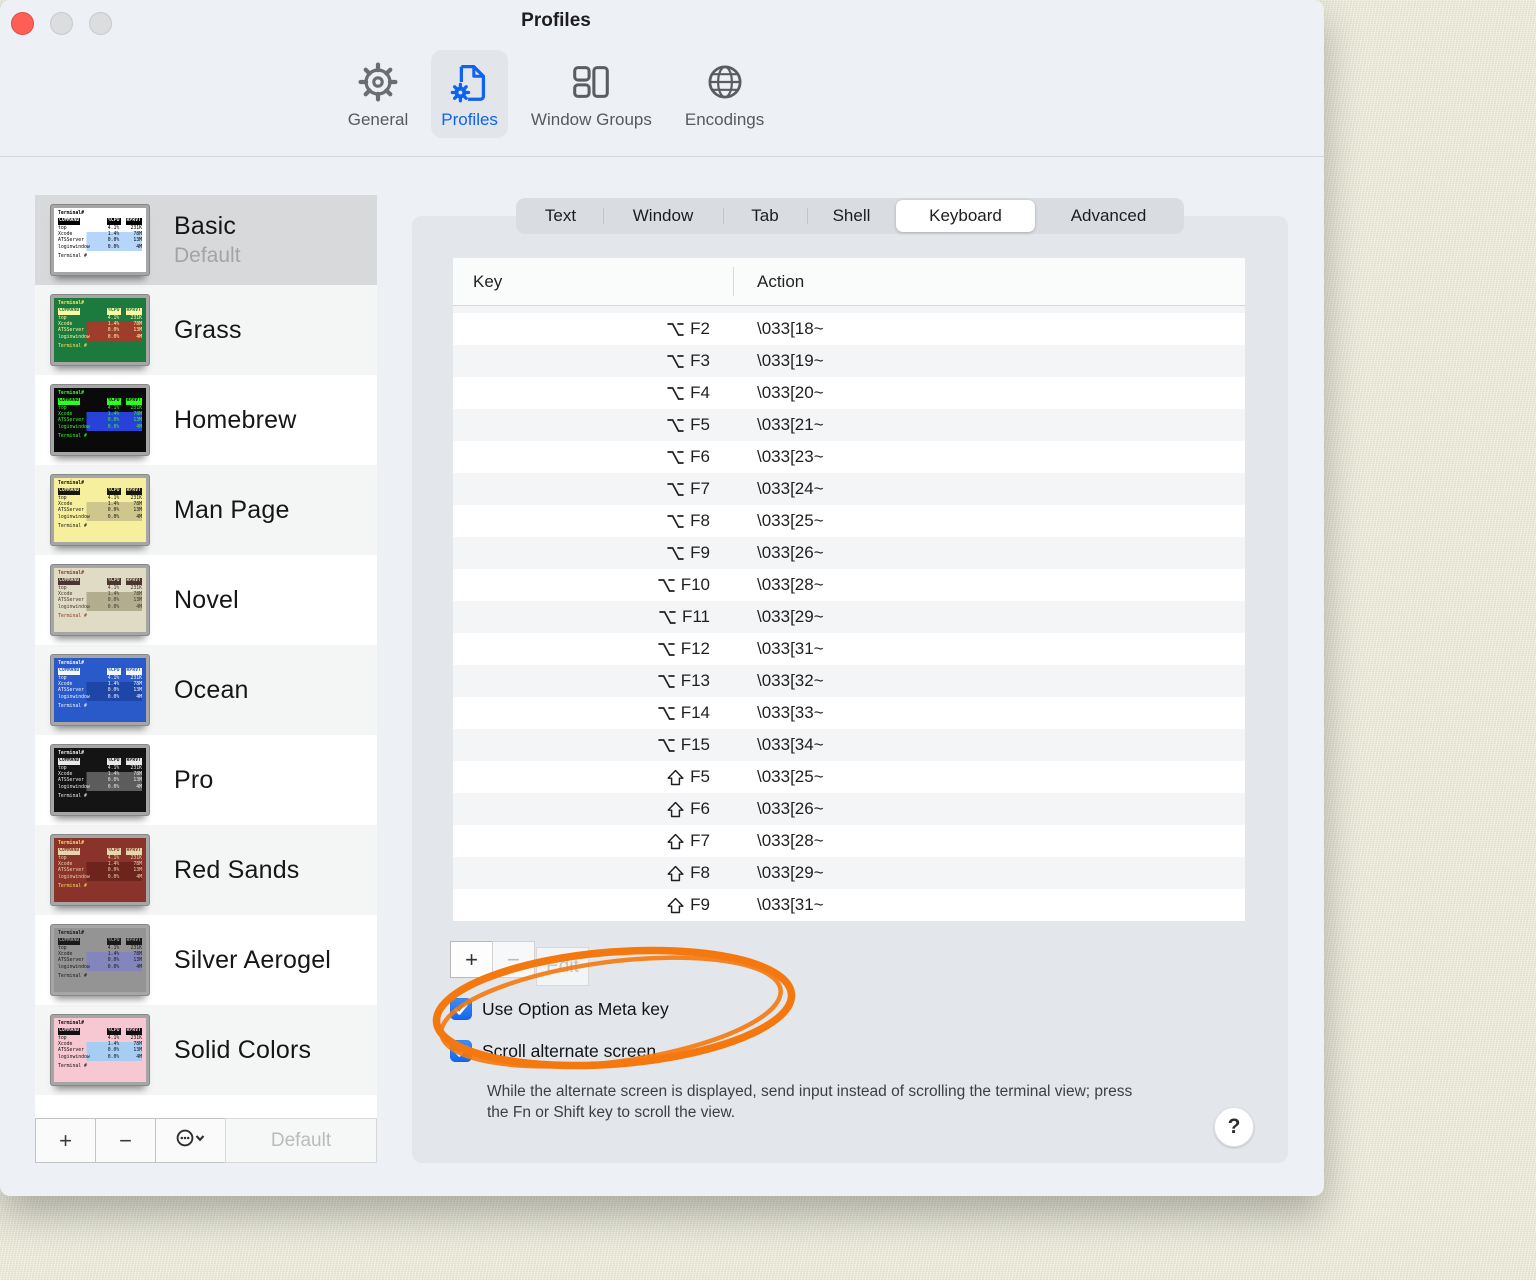 This screenshot has height=1280, width=1536. Describe the element at coordinates (253, 959) in the screenshot. I see `profile-name: Silver Aerogel` at that location.